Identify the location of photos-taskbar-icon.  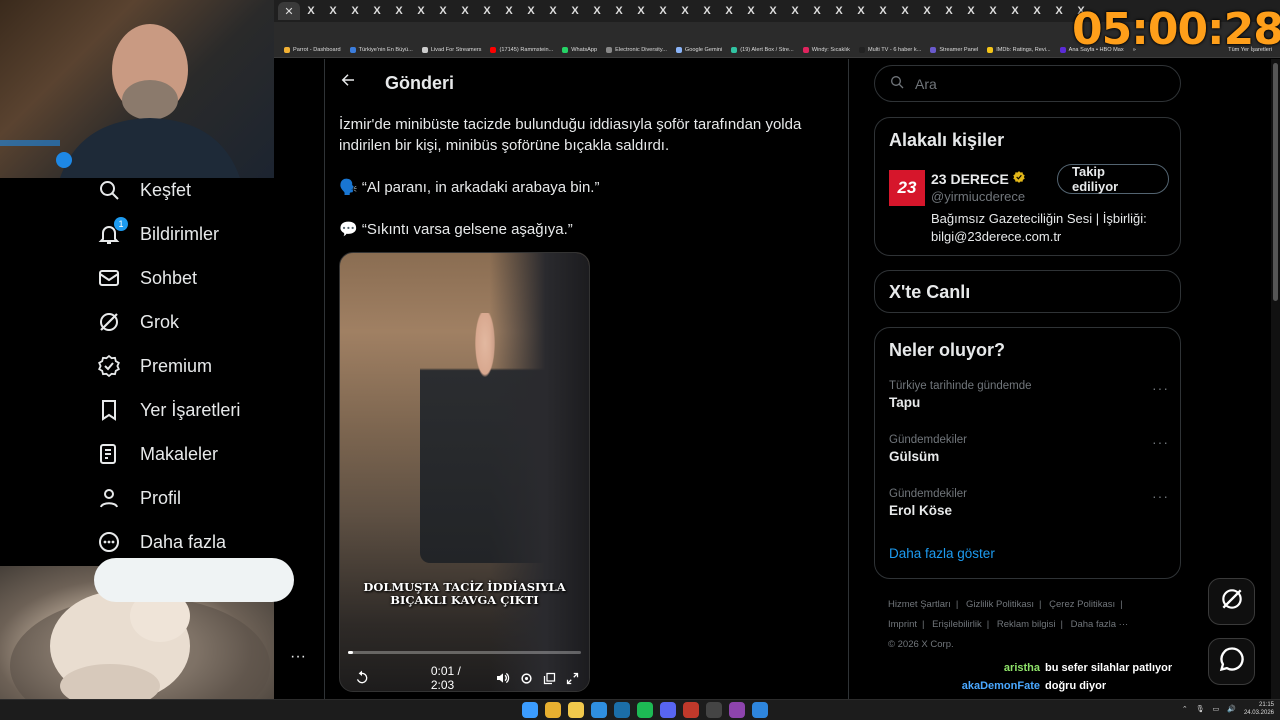
(760, 710).